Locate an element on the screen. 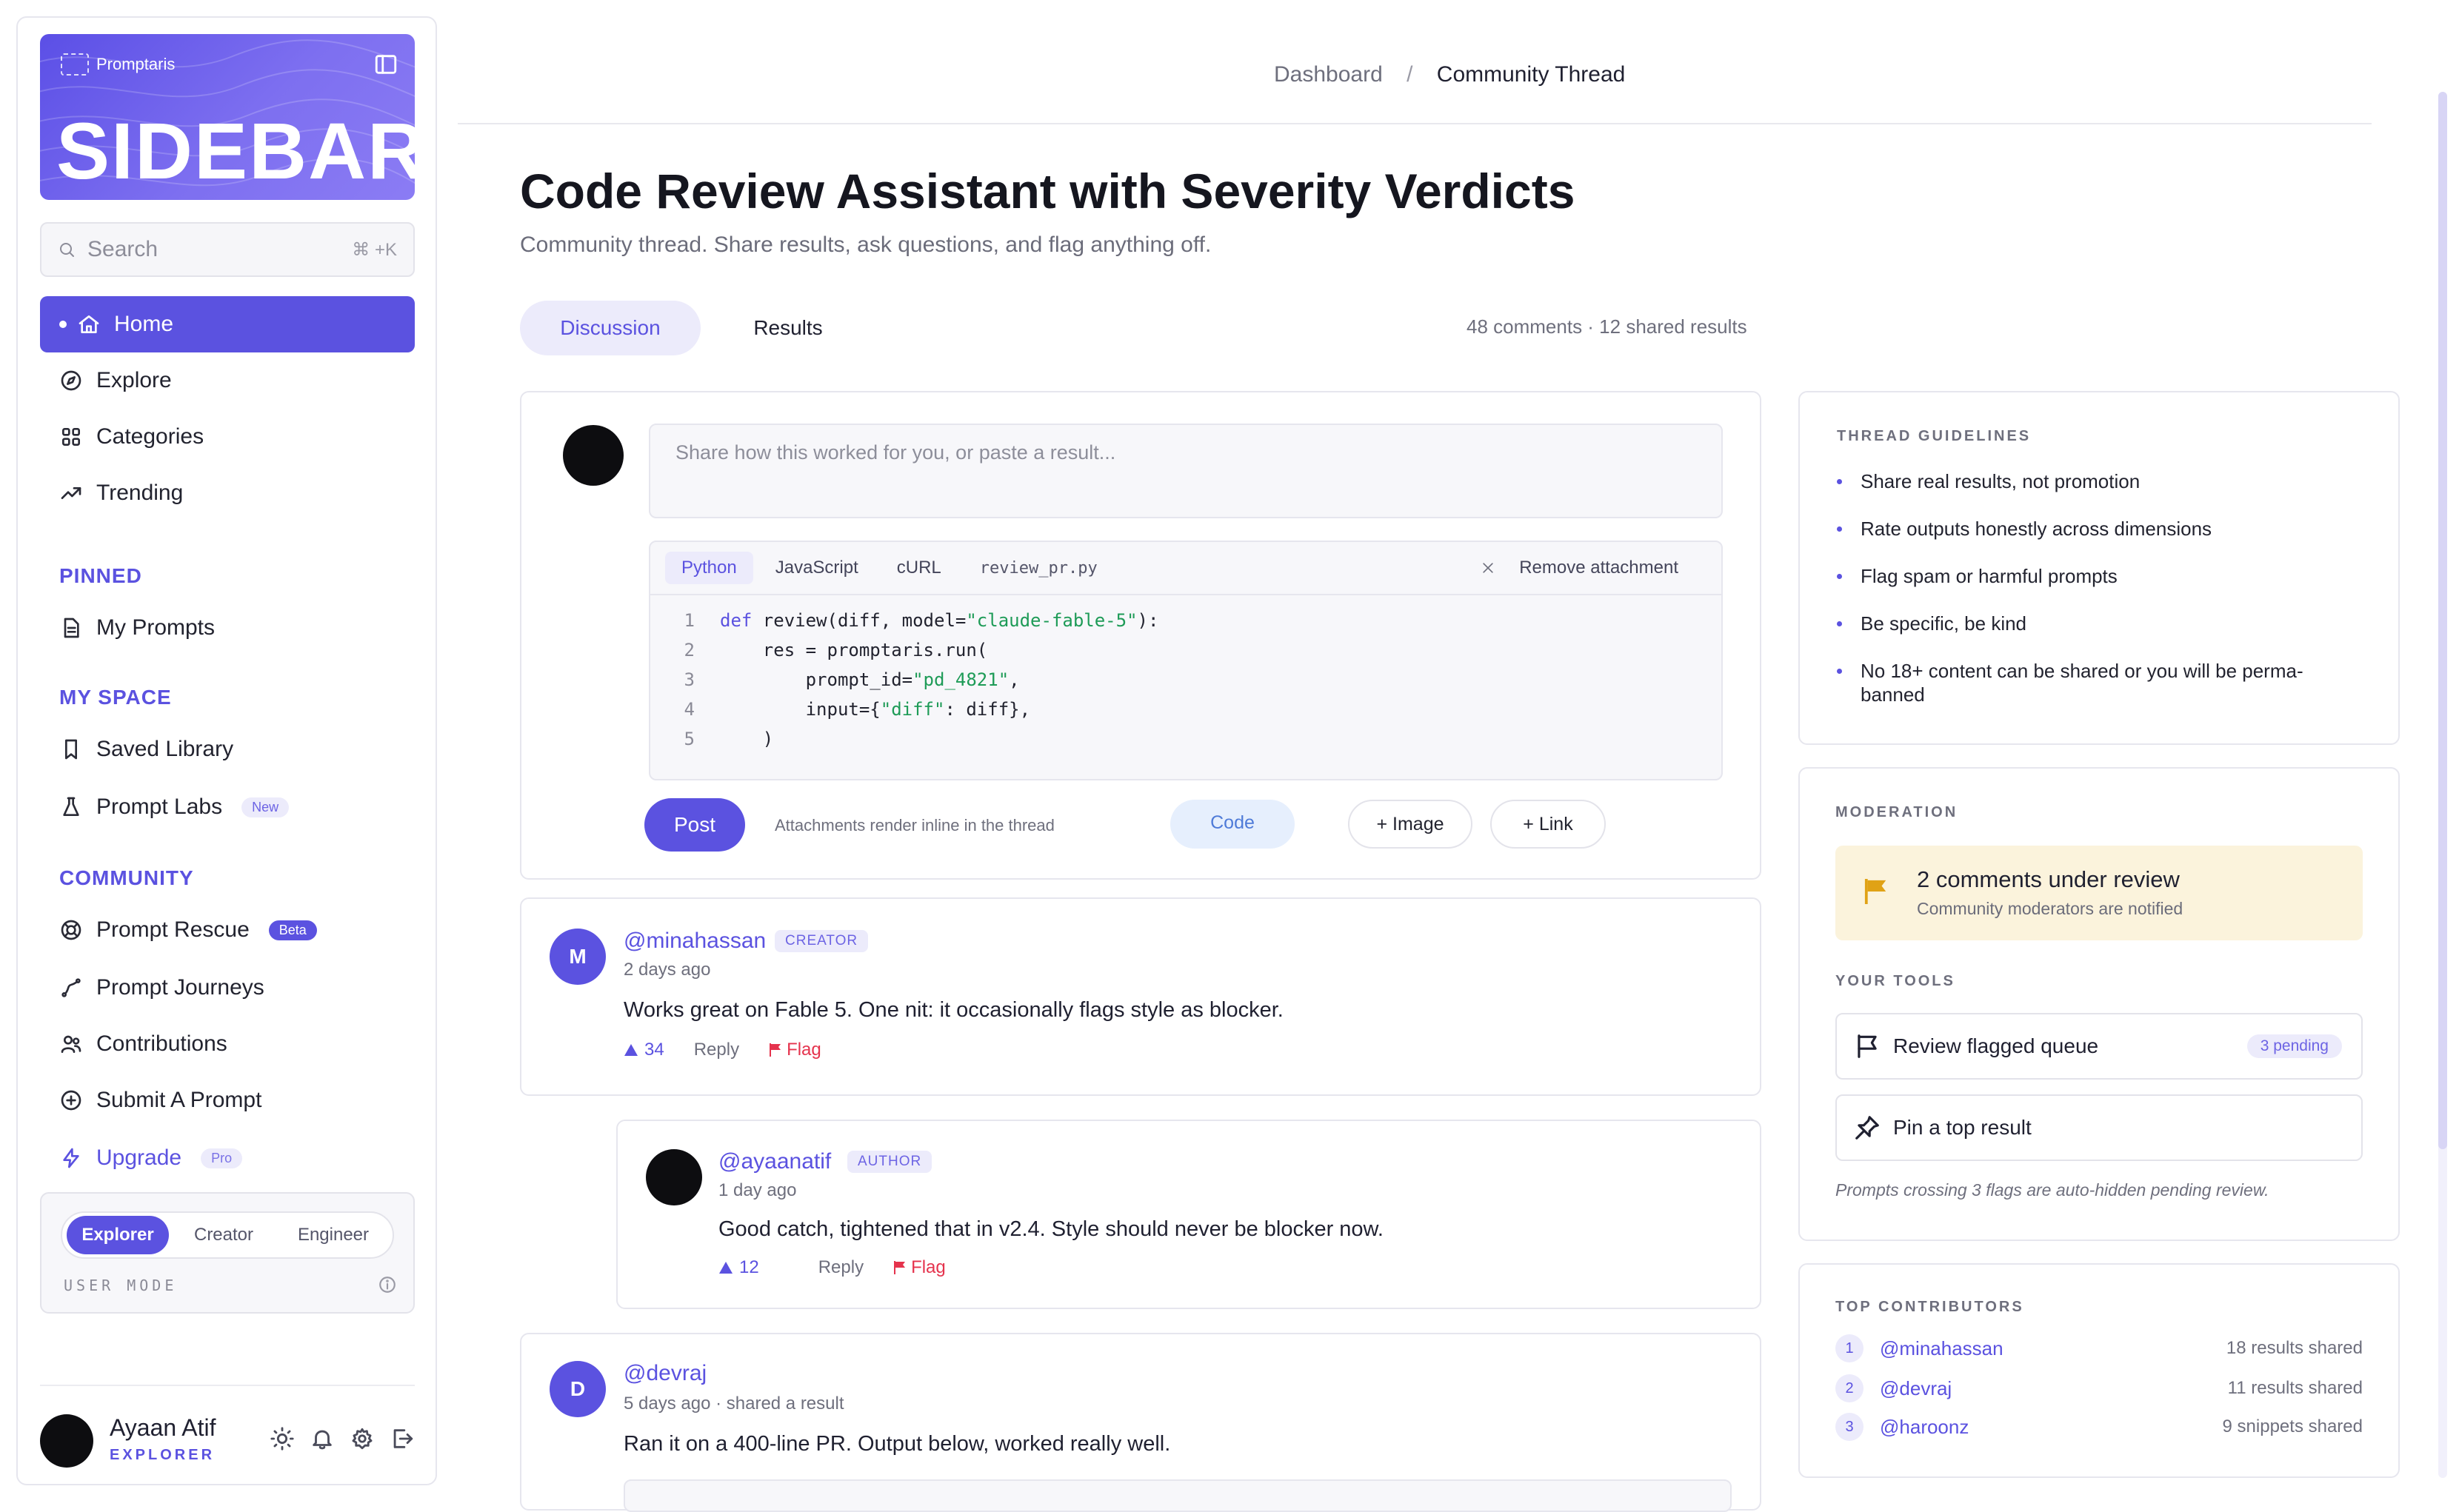  post-button: Post is located at coordinates (694, 825).